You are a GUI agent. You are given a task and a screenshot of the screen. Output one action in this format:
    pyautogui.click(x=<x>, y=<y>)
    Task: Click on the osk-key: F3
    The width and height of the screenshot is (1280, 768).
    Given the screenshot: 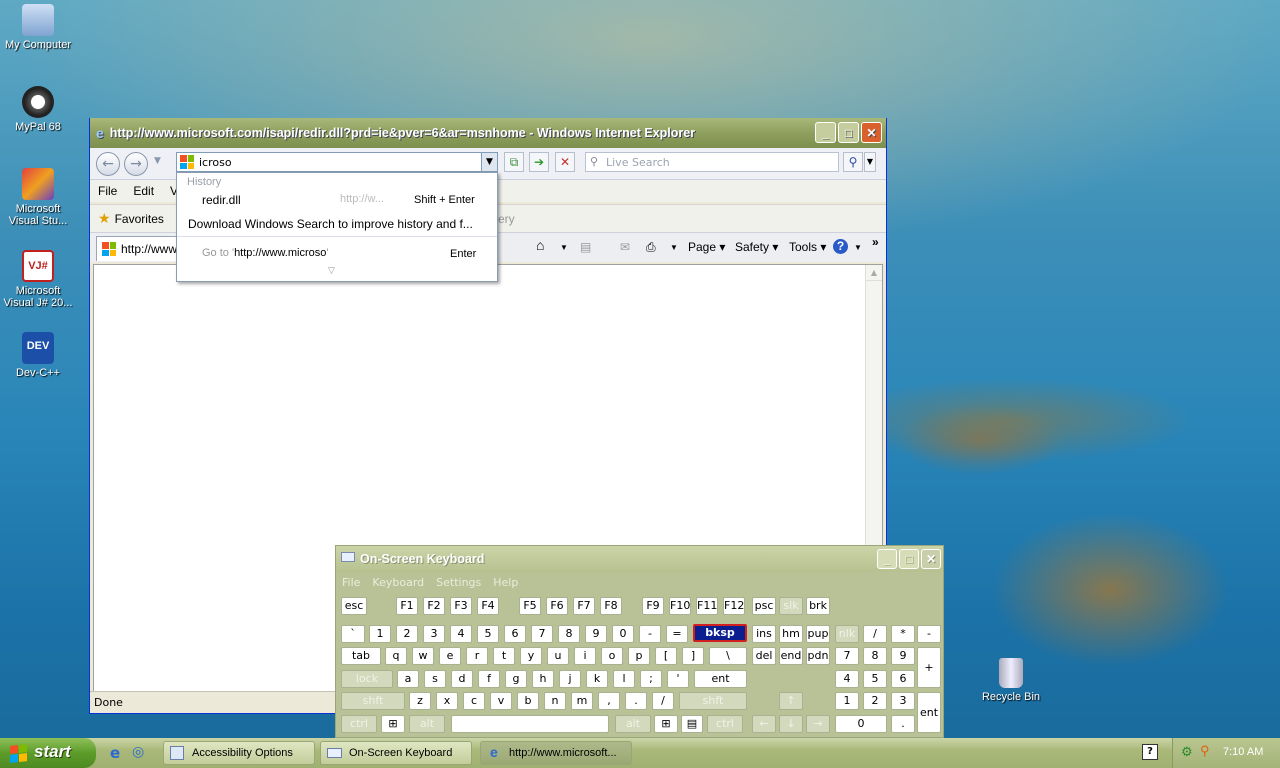 What is the action you would take?
    pyautogui.click(x=461, y=606)
    